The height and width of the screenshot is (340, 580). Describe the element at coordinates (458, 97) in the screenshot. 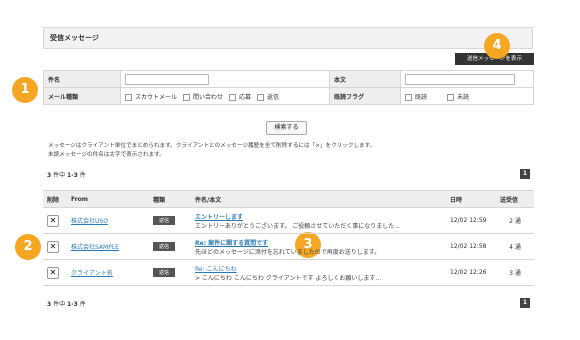

I see `read-flag-unread: 未読` at that location.